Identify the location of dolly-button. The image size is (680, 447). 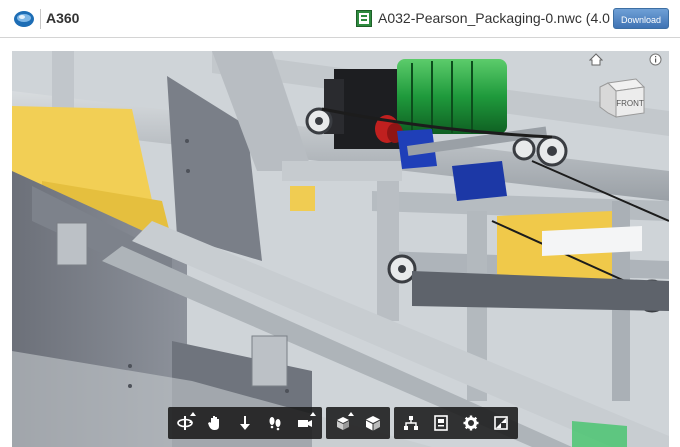
(245, 423).